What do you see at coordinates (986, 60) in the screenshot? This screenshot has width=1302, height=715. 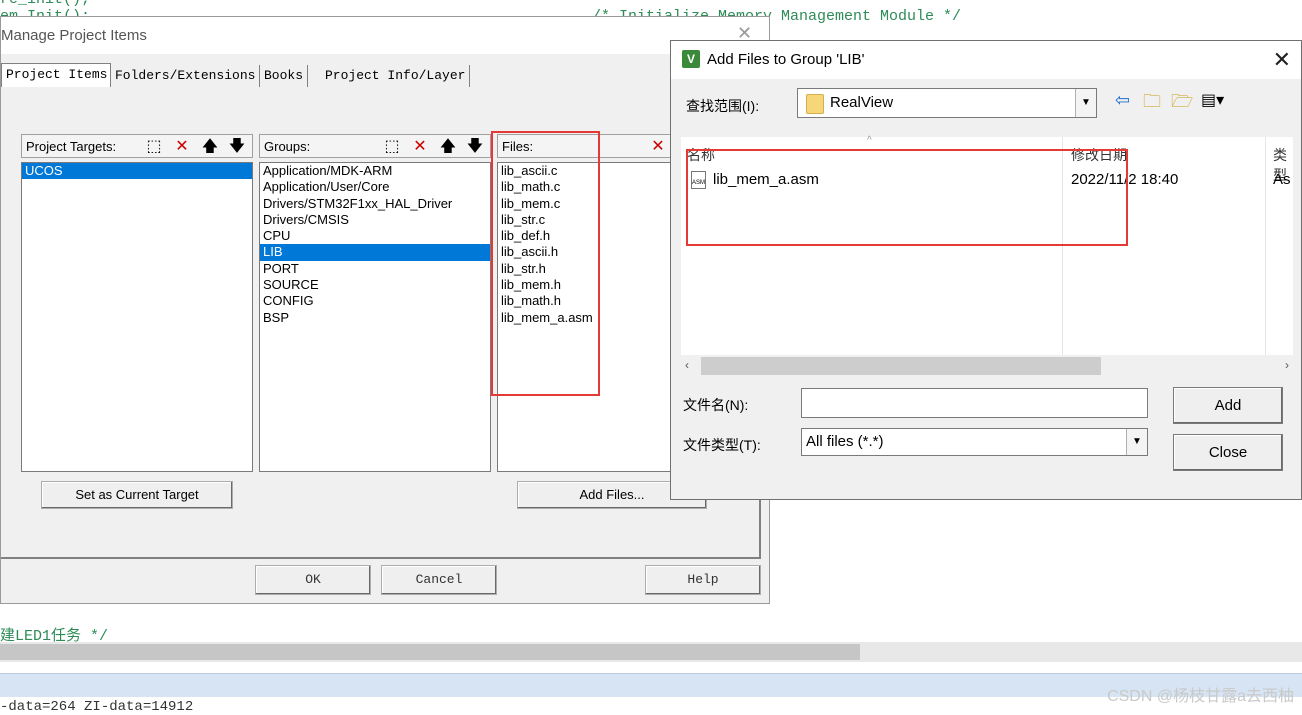 I see `dialog-titlebar: V Add Files to Group 'LIB' ✕` at bounding box center [986, 60].